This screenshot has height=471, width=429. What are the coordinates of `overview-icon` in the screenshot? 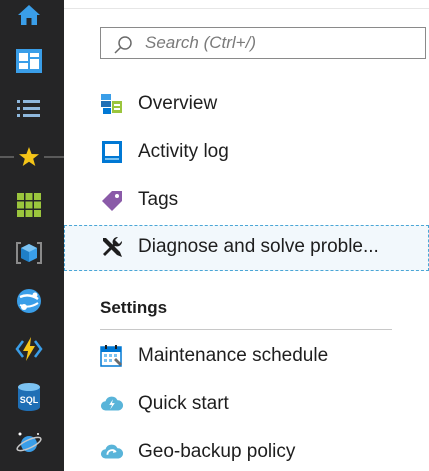 It's located at (112, 104).